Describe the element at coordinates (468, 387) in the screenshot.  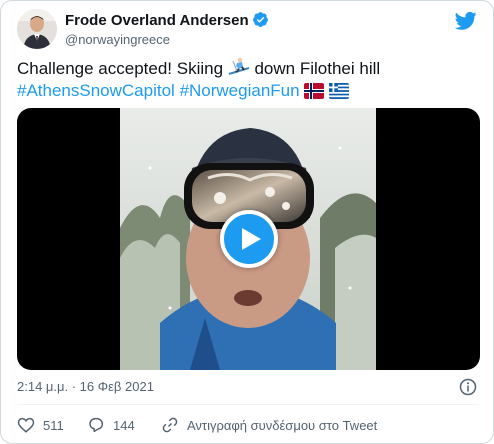
I see `info-icon` at that location.